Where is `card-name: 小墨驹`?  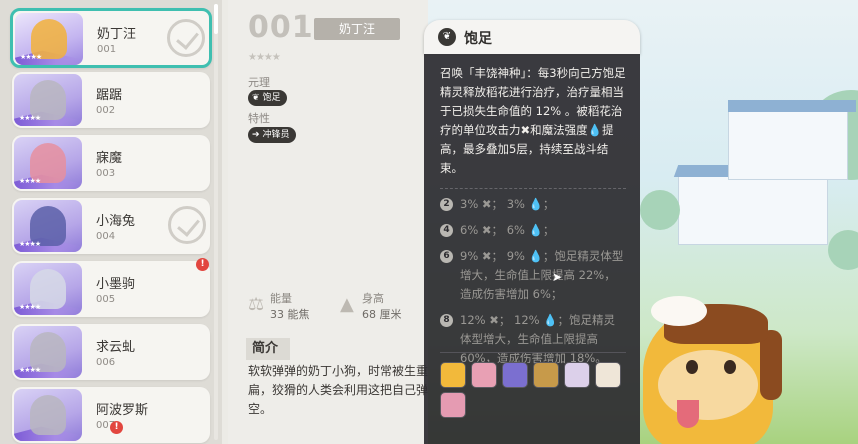 card-name: 小墨驹 is located at coordinates (116, 284).